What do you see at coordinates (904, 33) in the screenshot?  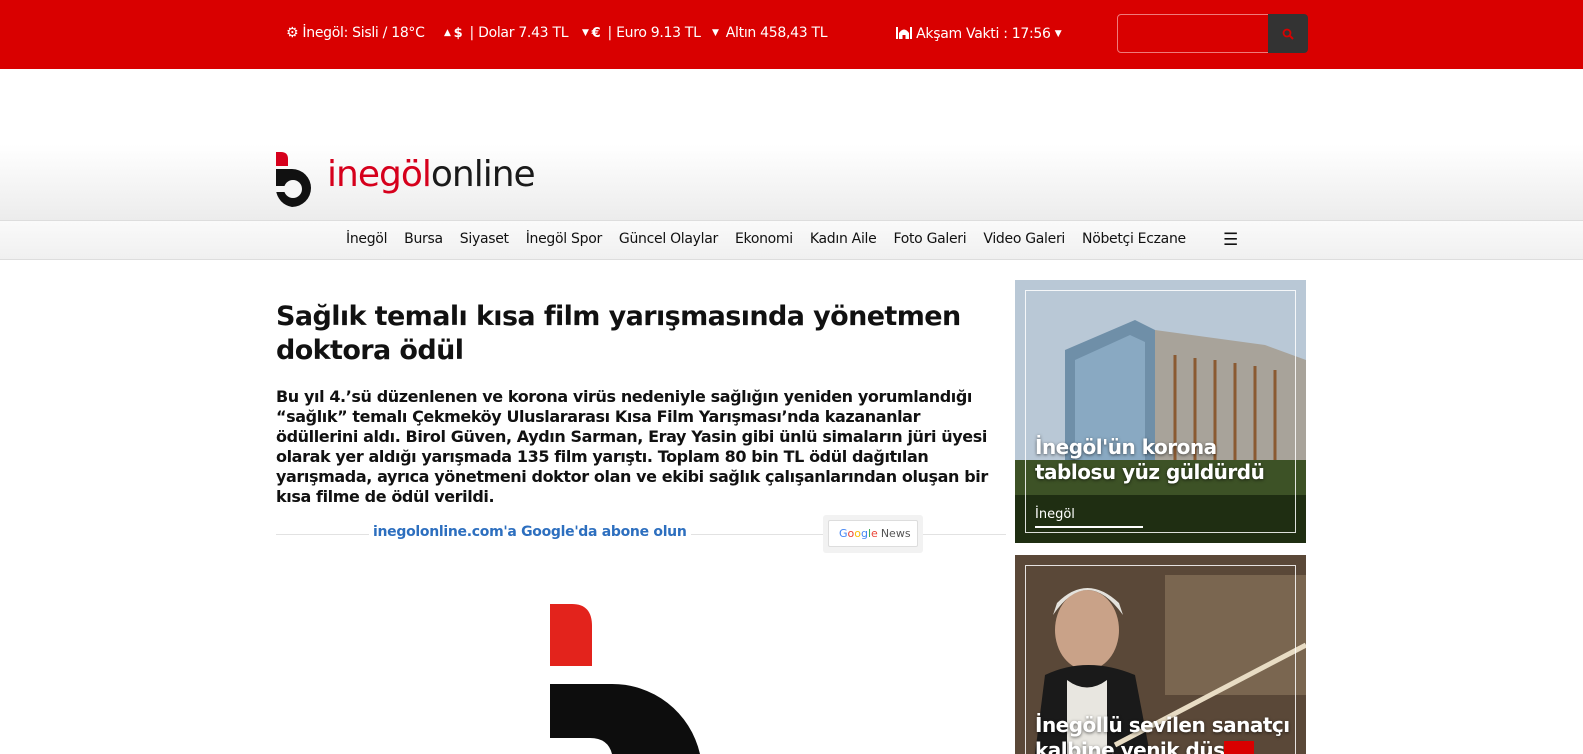 I see `mosque-icon` at bounding box center [904, 33].